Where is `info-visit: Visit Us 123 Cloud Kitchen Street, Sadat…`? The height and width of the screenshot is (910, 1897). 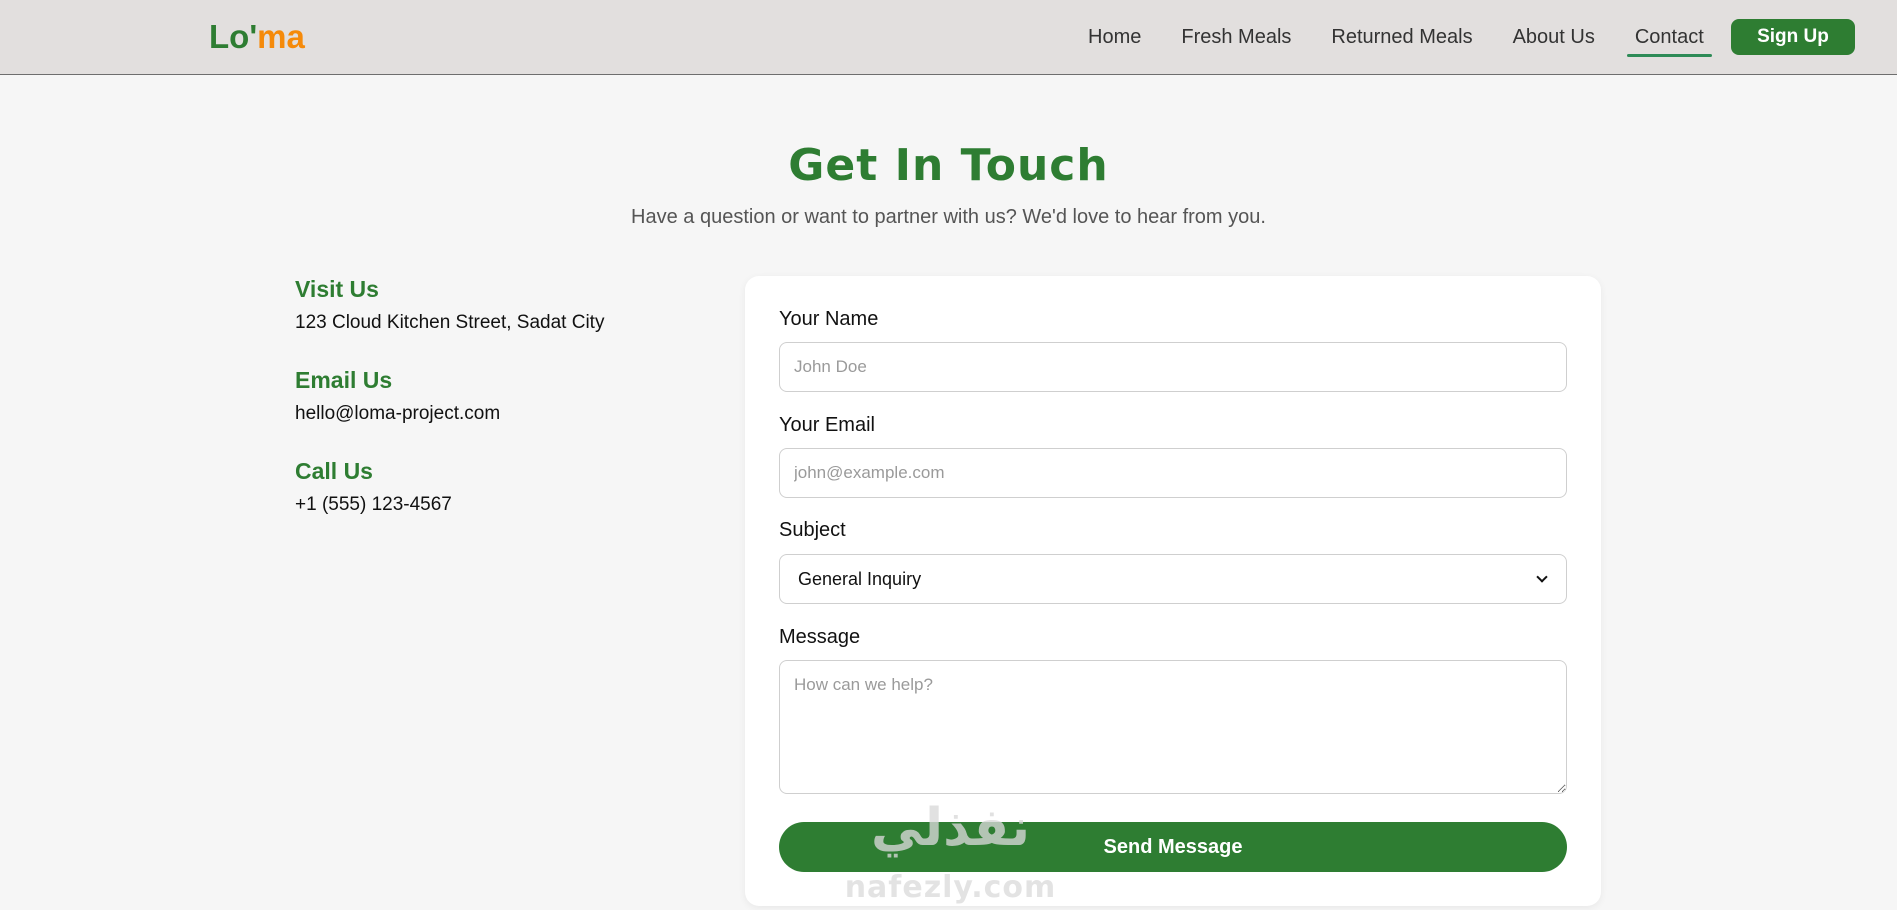 info-visit: Visit Us 123 Cloud Kitchen Street, Sadat… is located at coordinates (505, 304).